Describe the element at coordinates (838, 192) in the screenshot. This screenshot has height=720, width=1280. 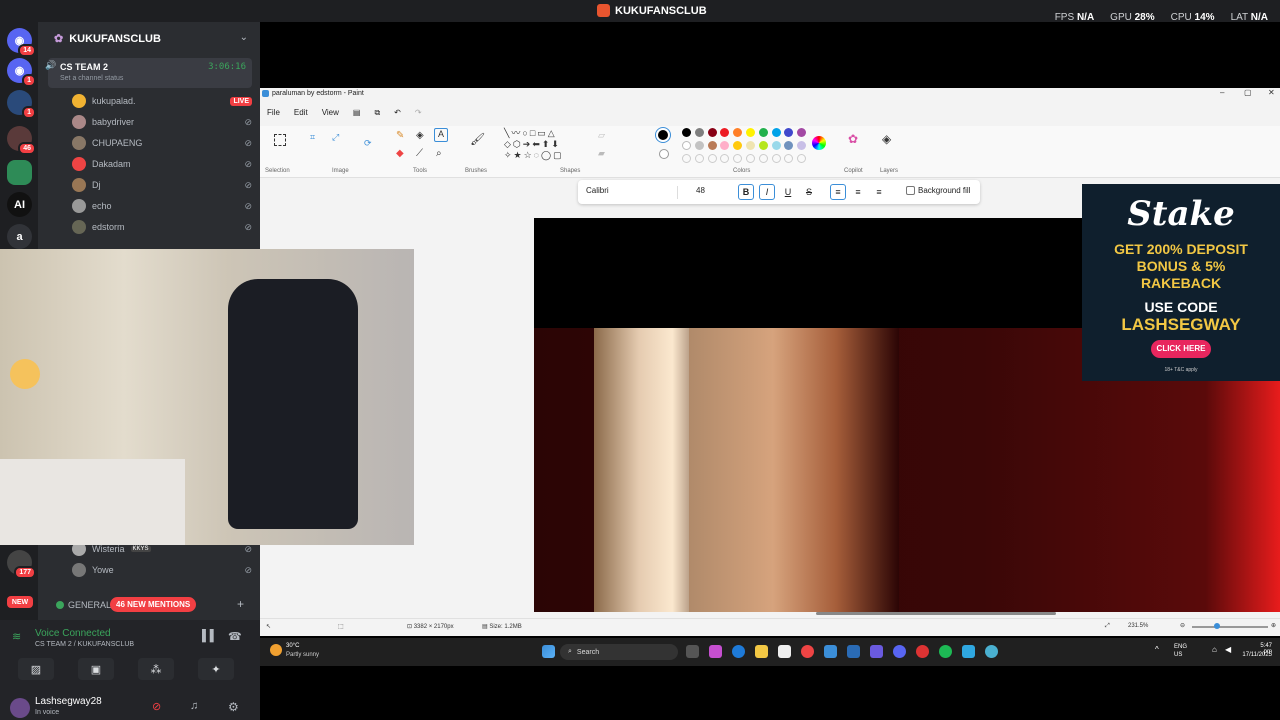
I see `align-left-button: ≡` at that location.